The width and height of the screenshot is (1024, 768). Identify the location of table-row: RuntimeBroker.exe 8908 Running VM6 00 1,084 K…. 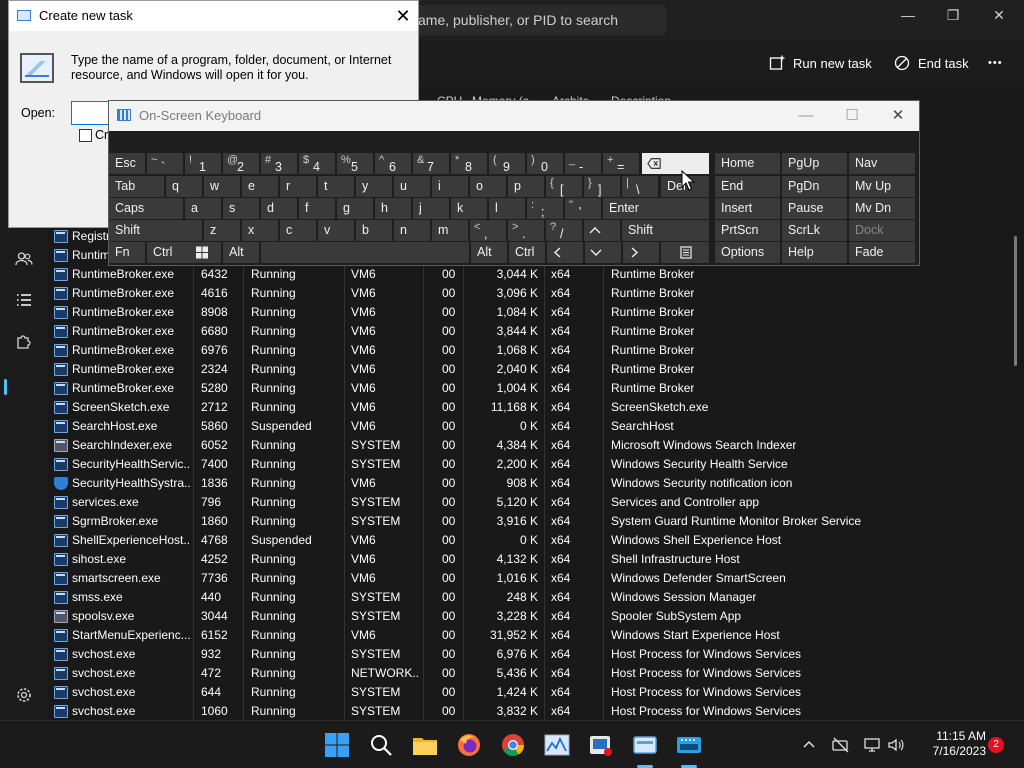
(536, 312).